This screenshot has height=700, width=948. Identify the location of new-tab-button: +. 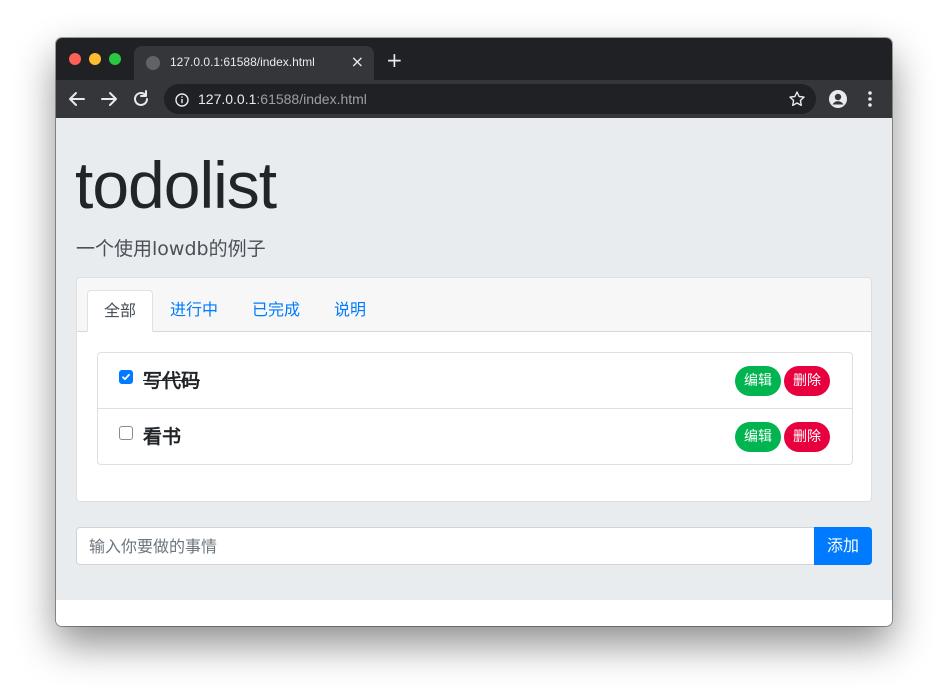
(394, 60).